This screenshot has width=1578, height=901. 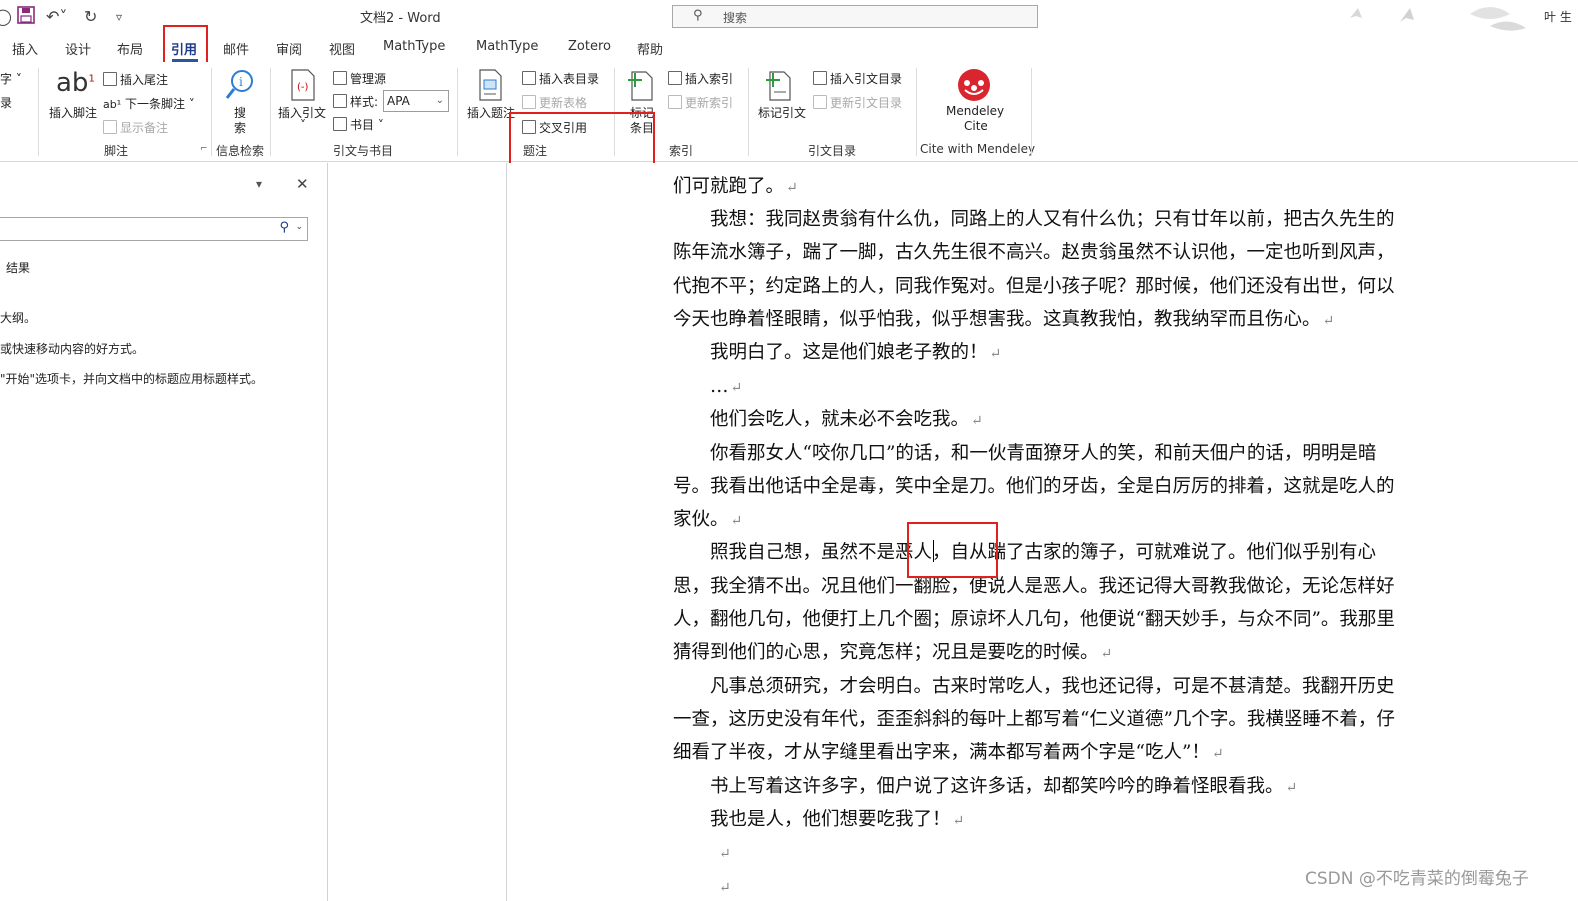 What do you see at coordinates (490, 85) in the screenshot?
I see `insert-caption-icon` at bounding box center [490, 85].